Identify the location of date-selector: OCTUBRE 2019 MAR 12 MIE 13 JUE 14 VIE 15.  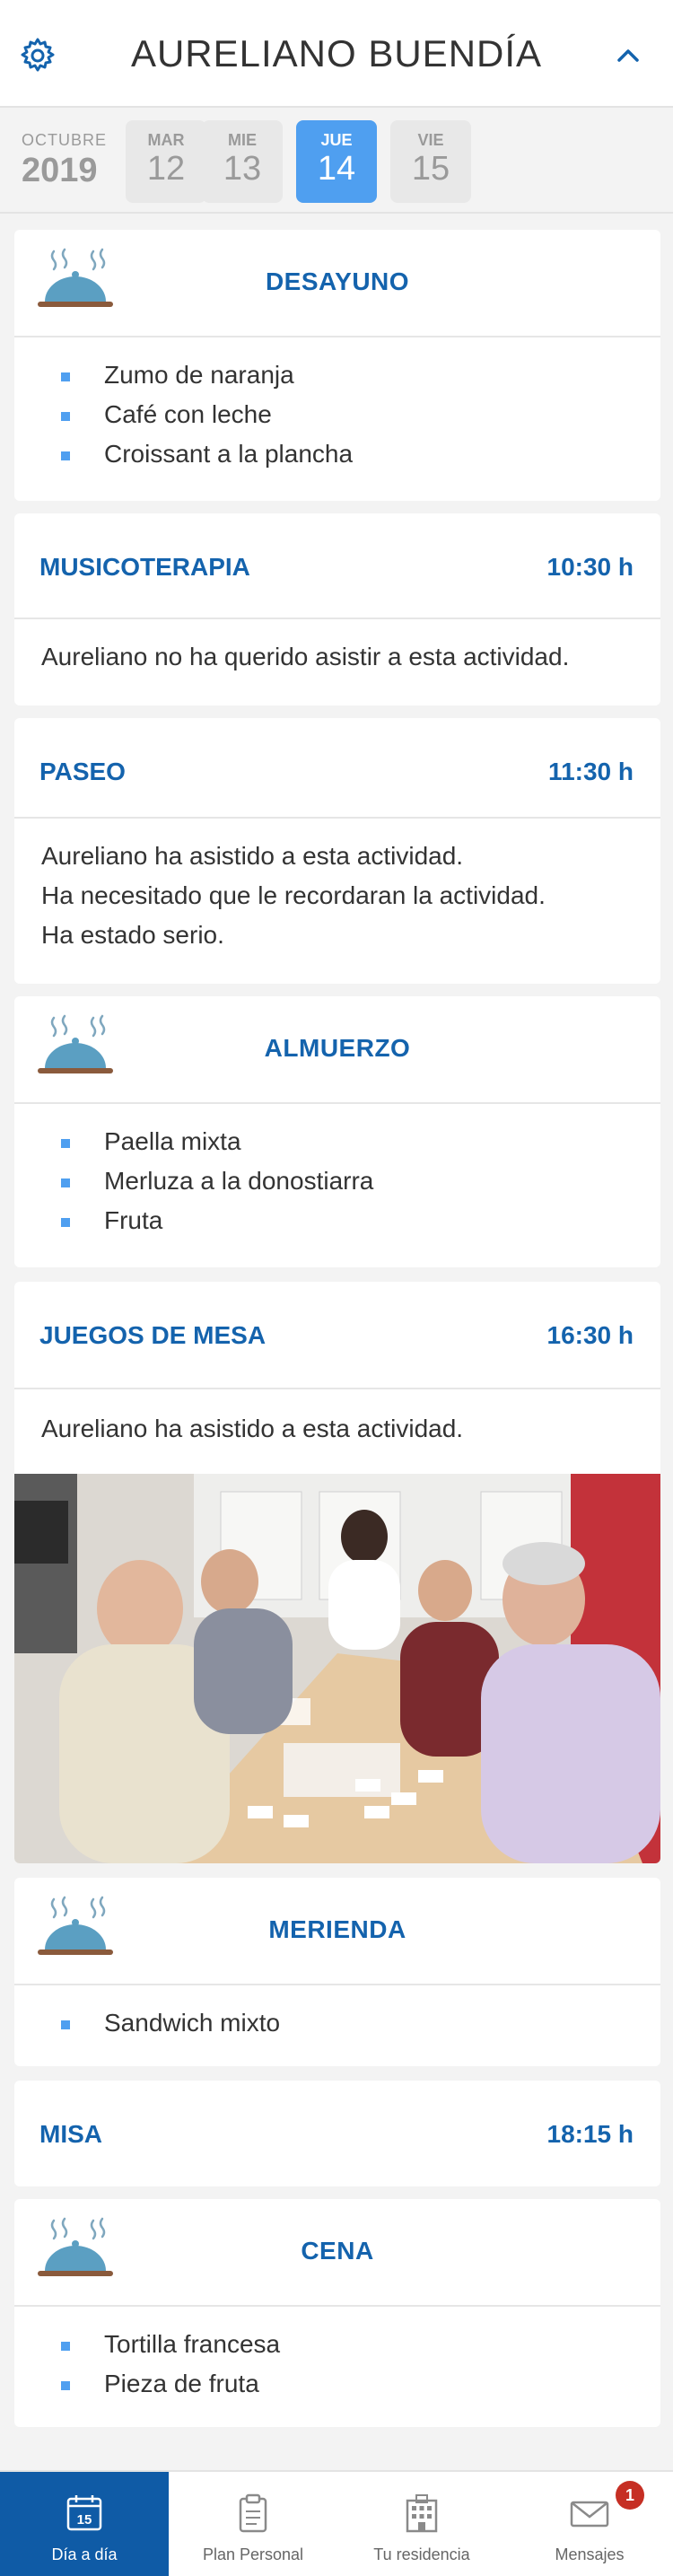
(336, 162).